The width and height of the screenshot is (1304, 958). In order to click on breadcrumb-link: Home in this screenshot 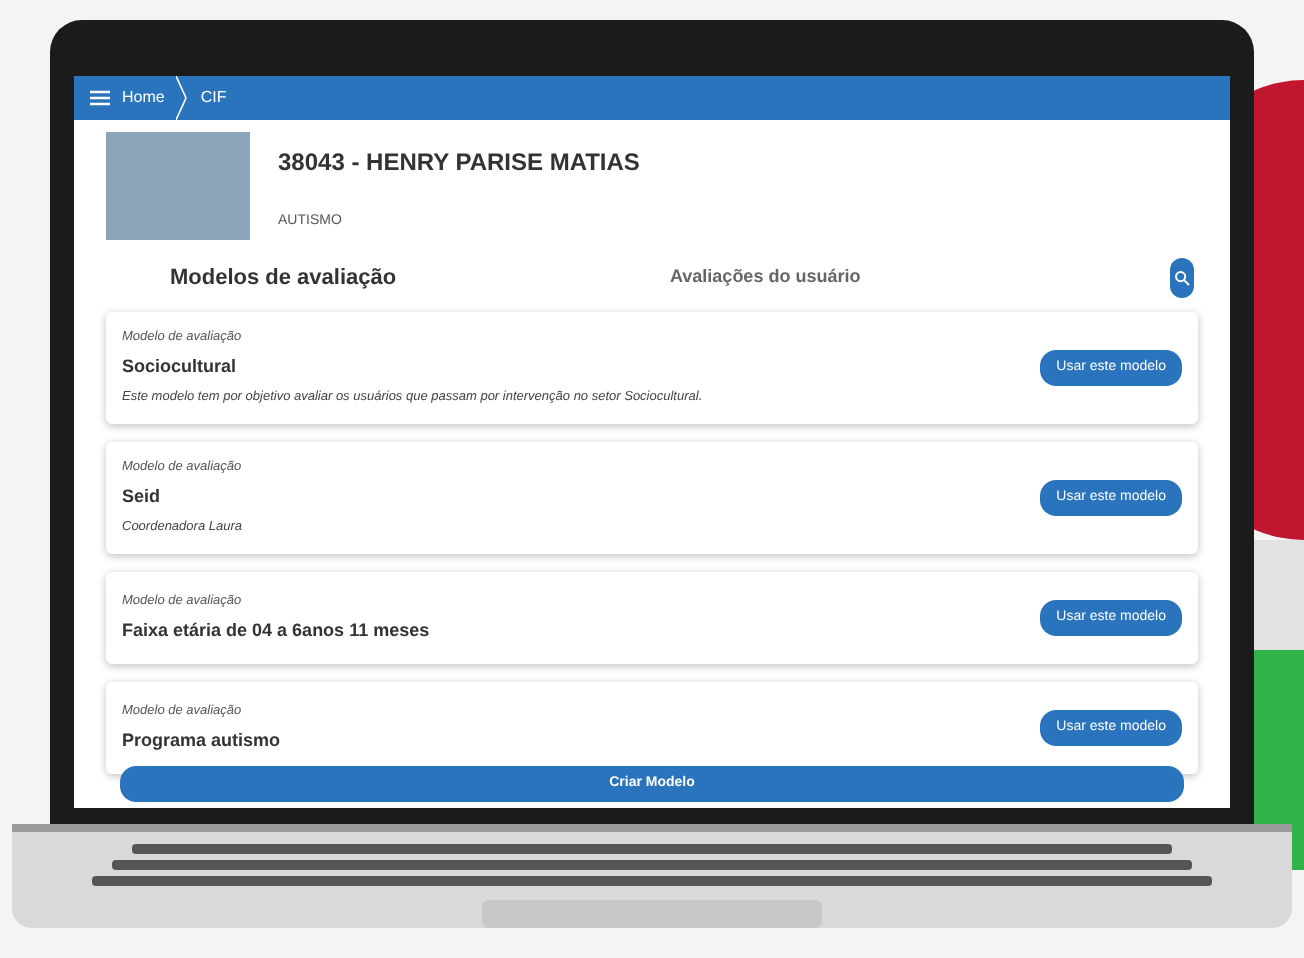, I will do `click(143, 98)`.